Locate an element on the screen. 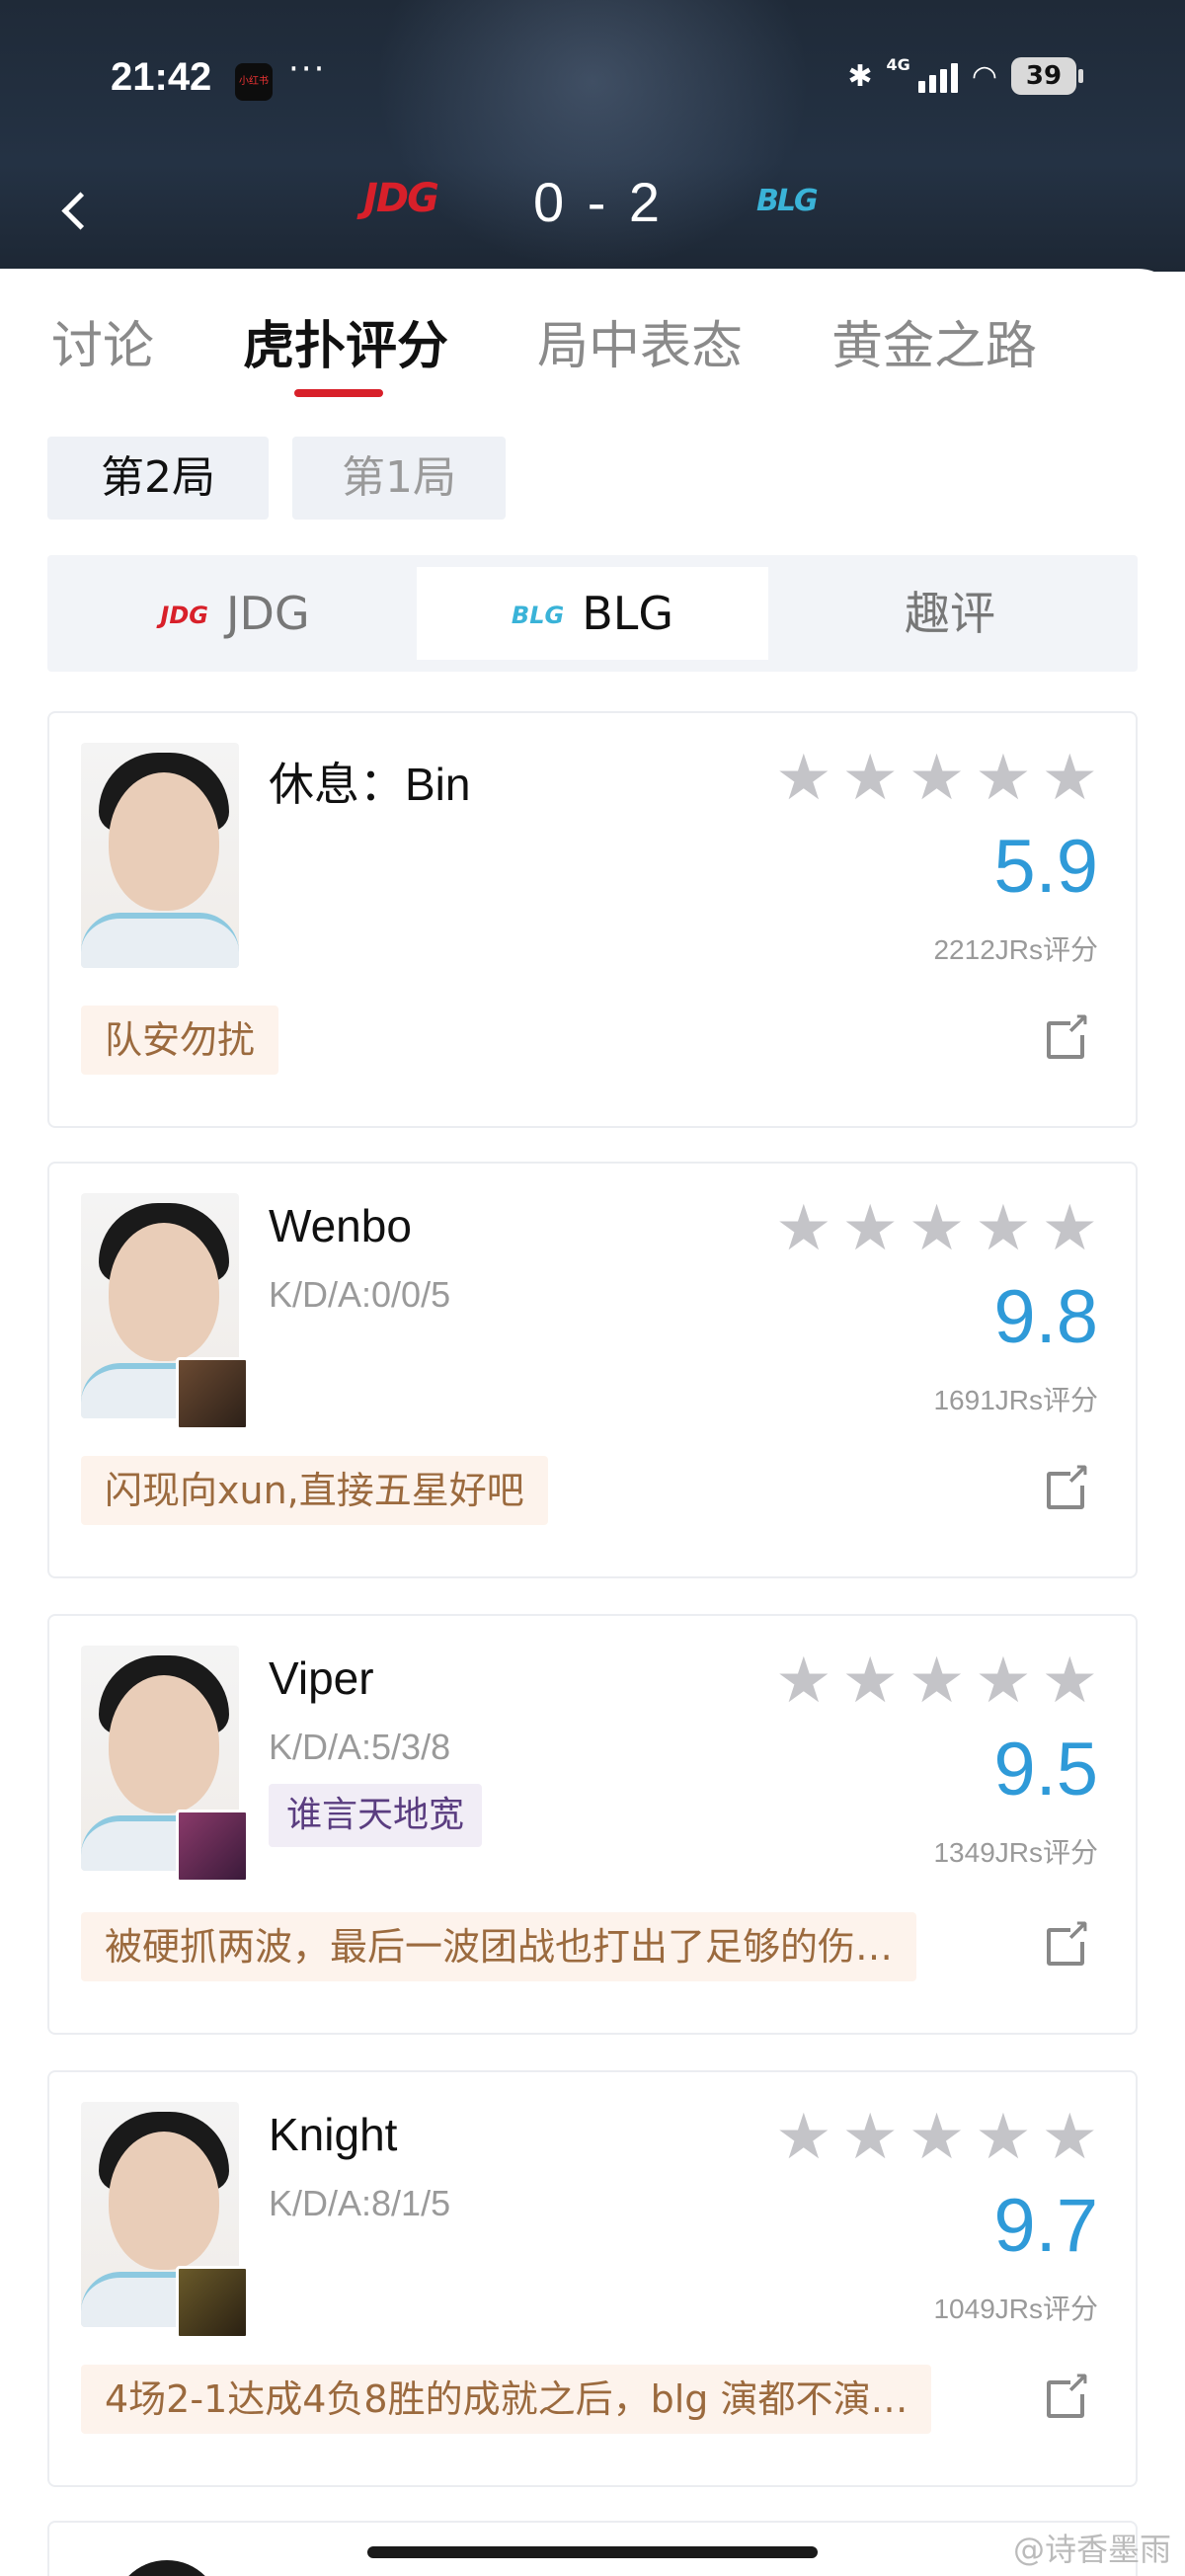 The image size is (1185, 2576). home-indicator is located at coordinates (592, 2552).